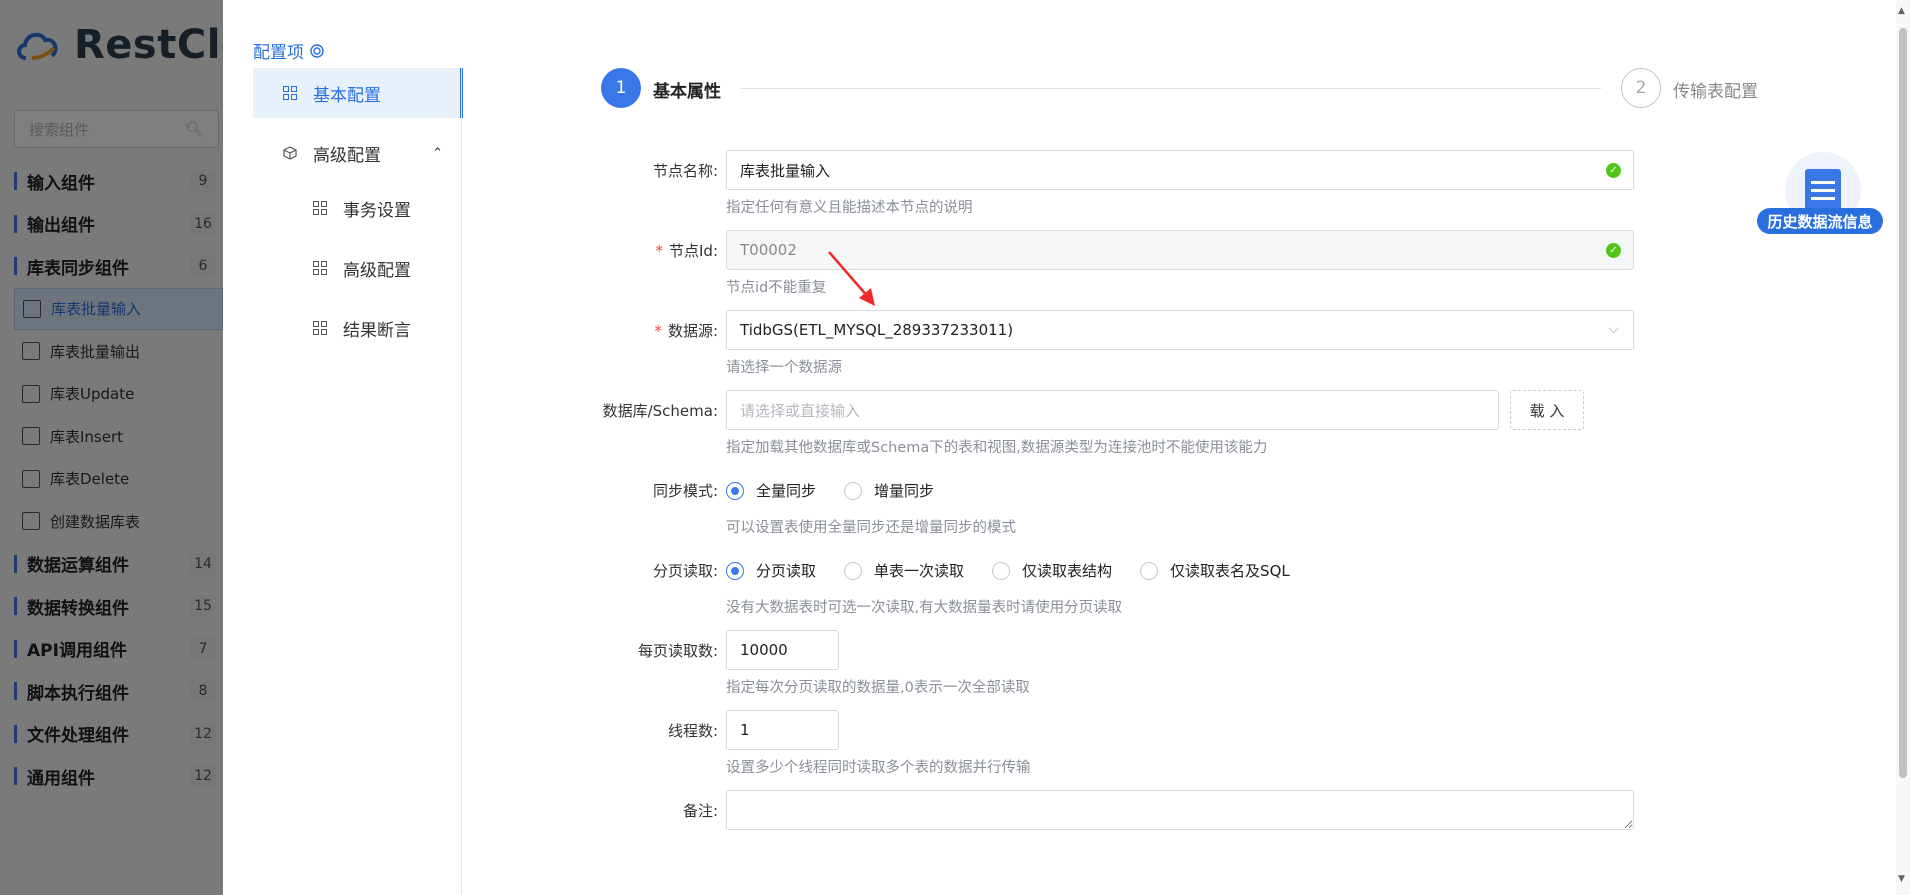  Describe the element at coordinates (660, 411) in the screenshot. I see `schema-label: 数据库/Schema:` at that location.